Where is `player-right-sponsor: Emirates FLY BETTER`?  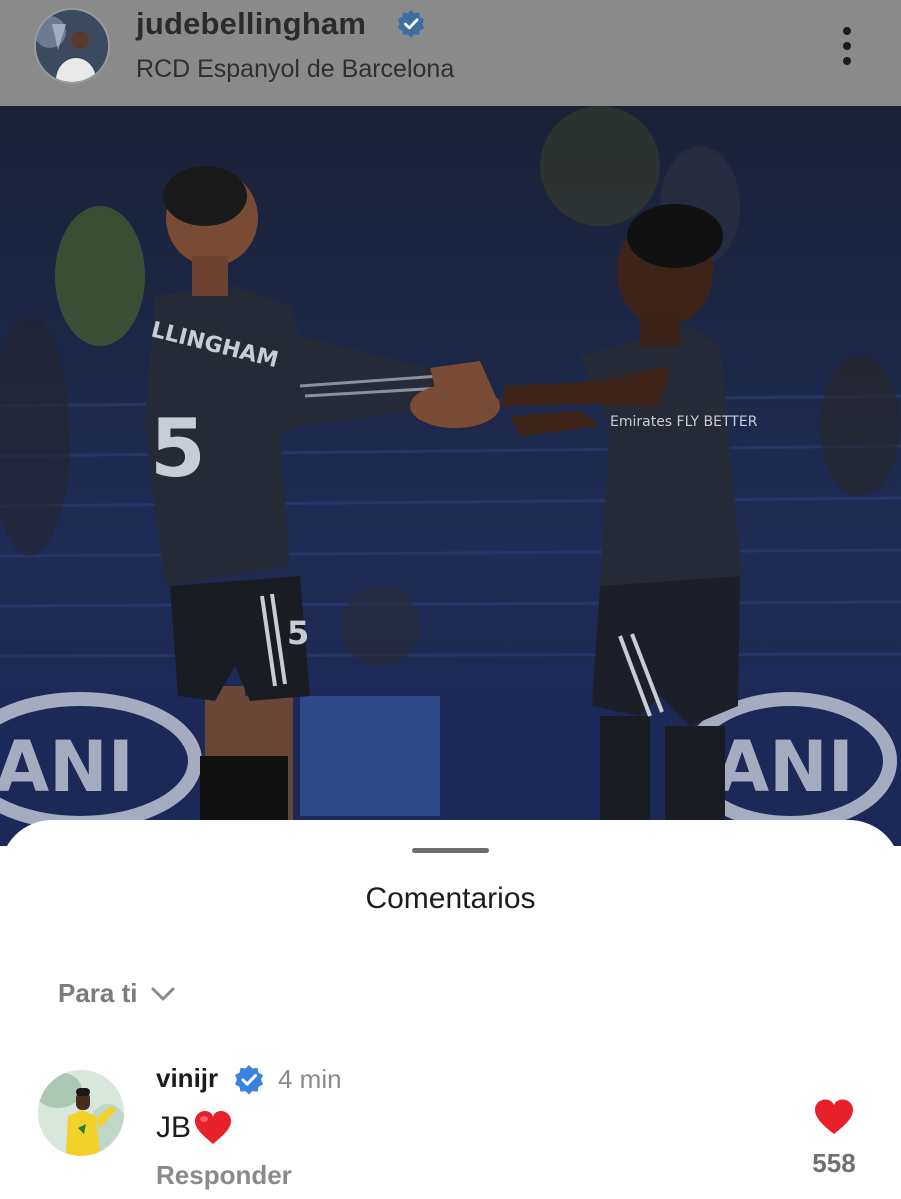
player-right-sponsor: Emirates FLY BETTER is located at coordinates (684, 422).